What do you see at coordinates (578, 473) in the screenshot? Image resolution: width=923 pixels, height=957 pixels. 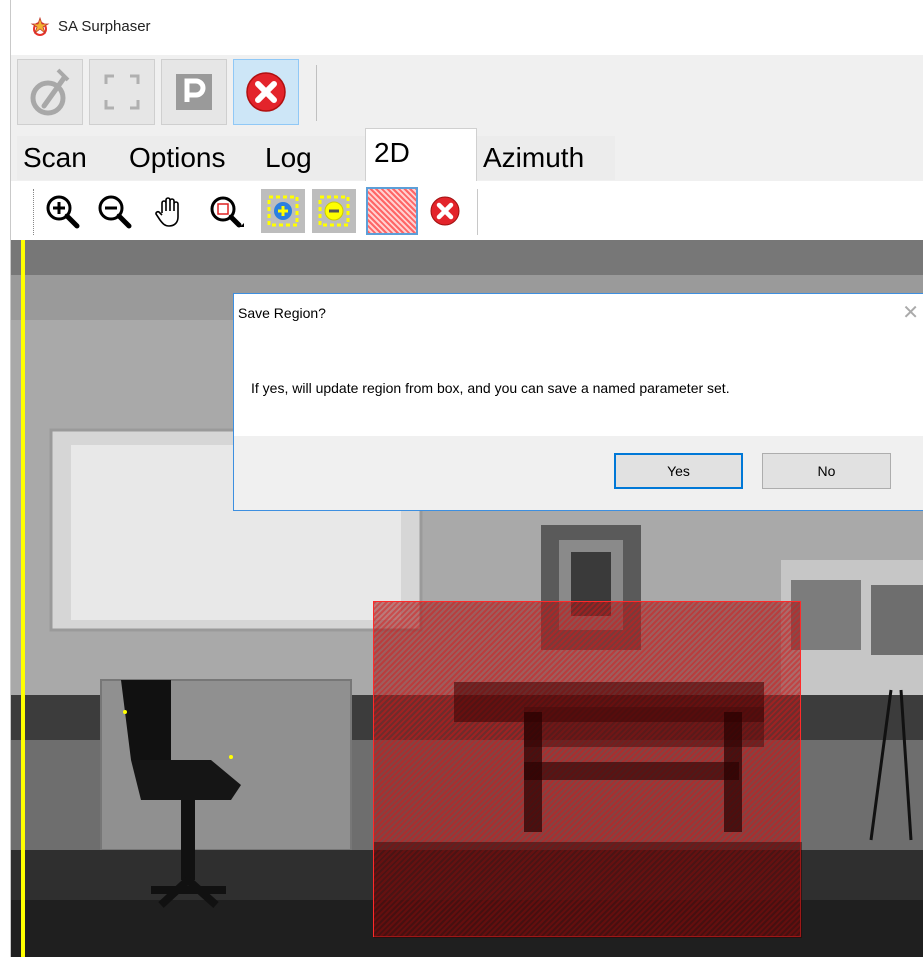 I see `dialog-footer: Yes No` at bounding box center [578, 473].